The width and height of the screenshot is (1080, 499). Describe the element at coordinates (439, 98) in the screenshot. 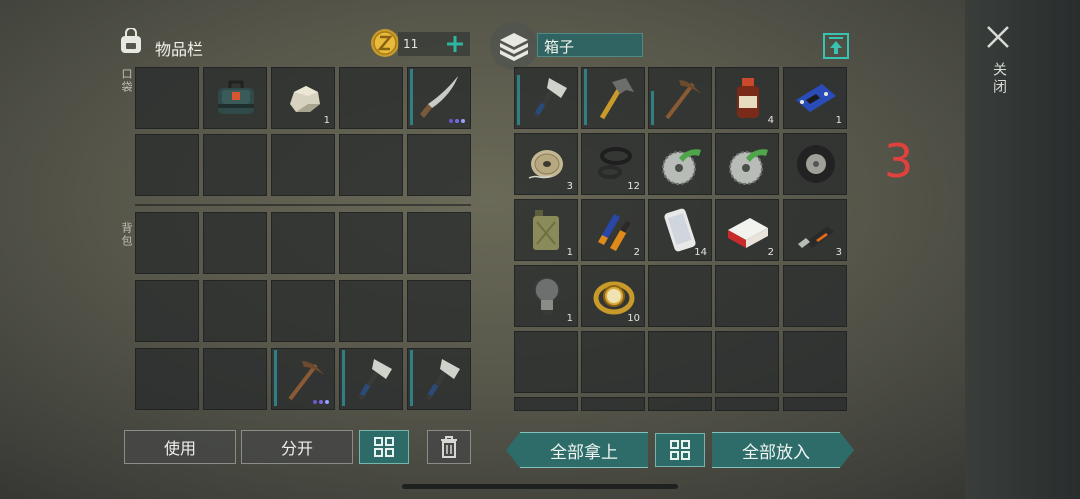

I see `pocket-slot-machete` at that location.